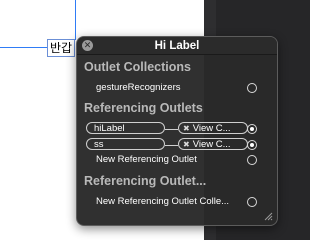  I want to click on resize-grip-icon, so click(268, 216).